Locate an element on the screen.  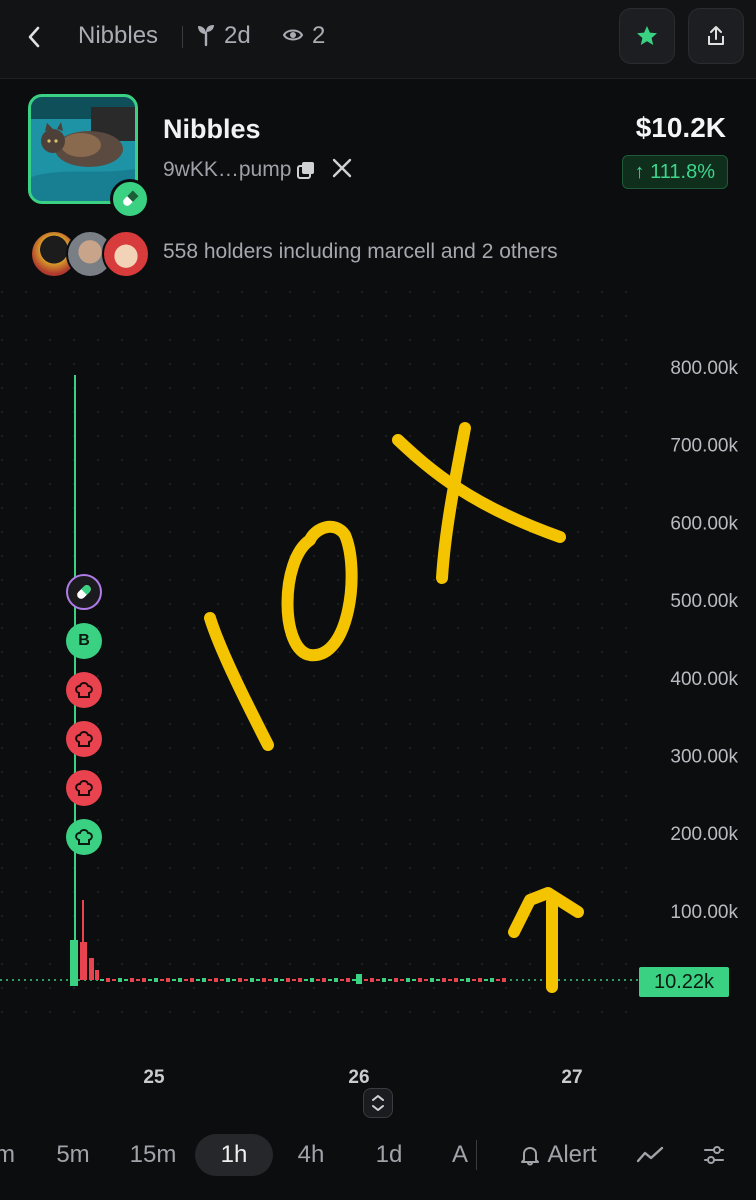
copy-icon is located at coordinates (306, 172).